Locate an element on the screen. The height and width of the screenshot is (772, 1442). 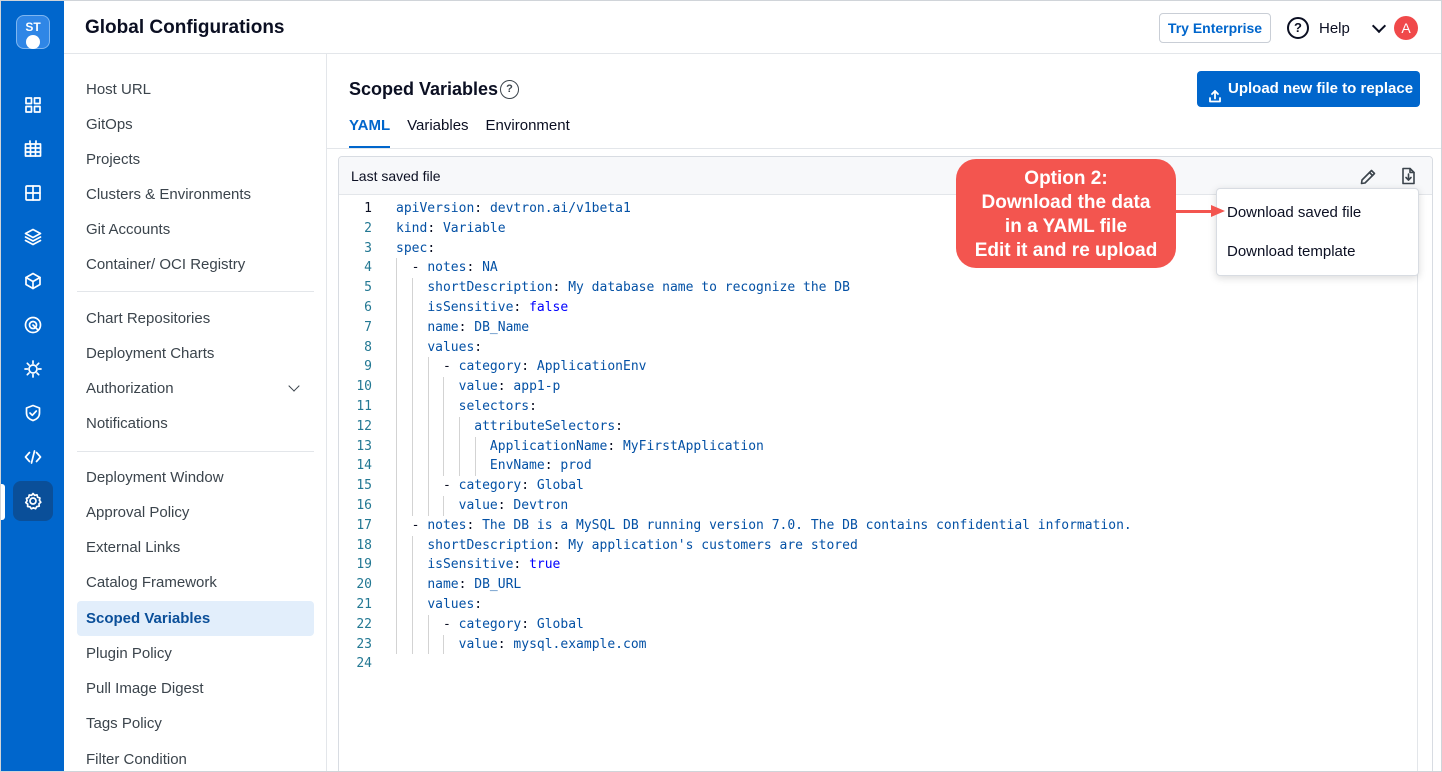
code-text: - category: Global is located at coordinates (513, 624).